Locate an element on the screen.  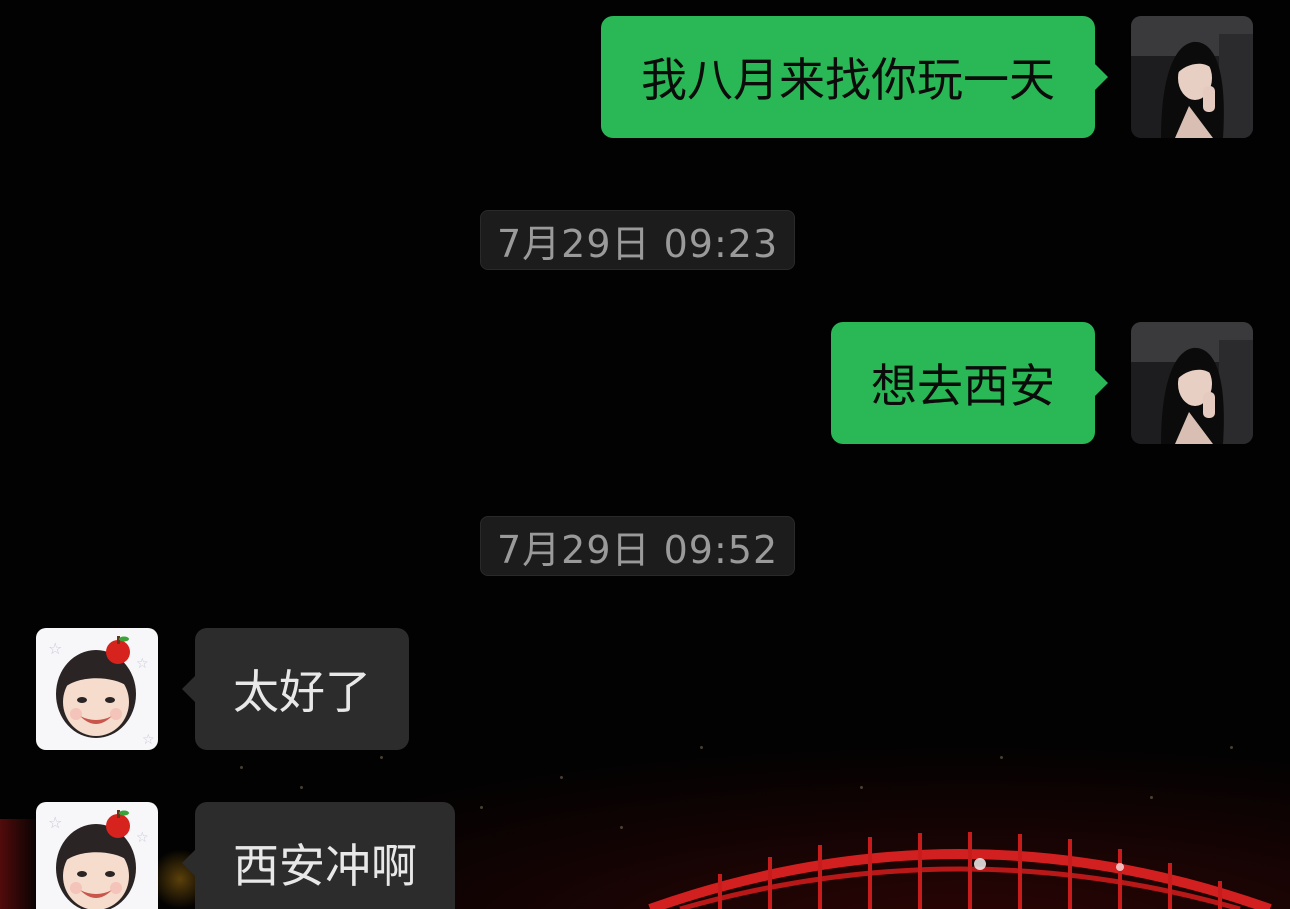
message-text: 想去西安 is located at coordinates (963, 386).